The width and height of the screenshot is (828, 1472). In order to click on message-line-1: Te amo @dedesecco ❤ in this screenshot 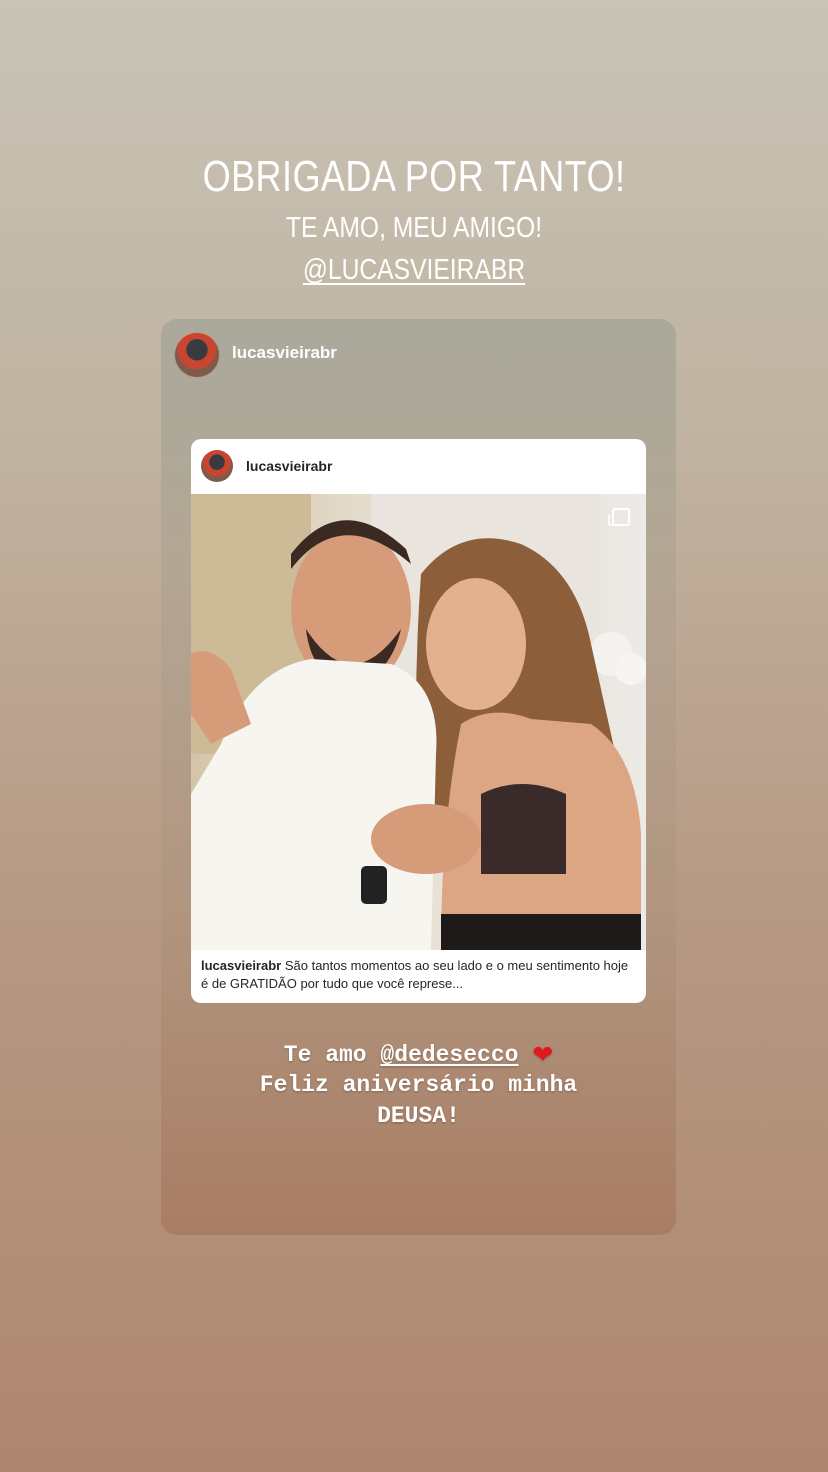, I will do `click(418, 1055)`.